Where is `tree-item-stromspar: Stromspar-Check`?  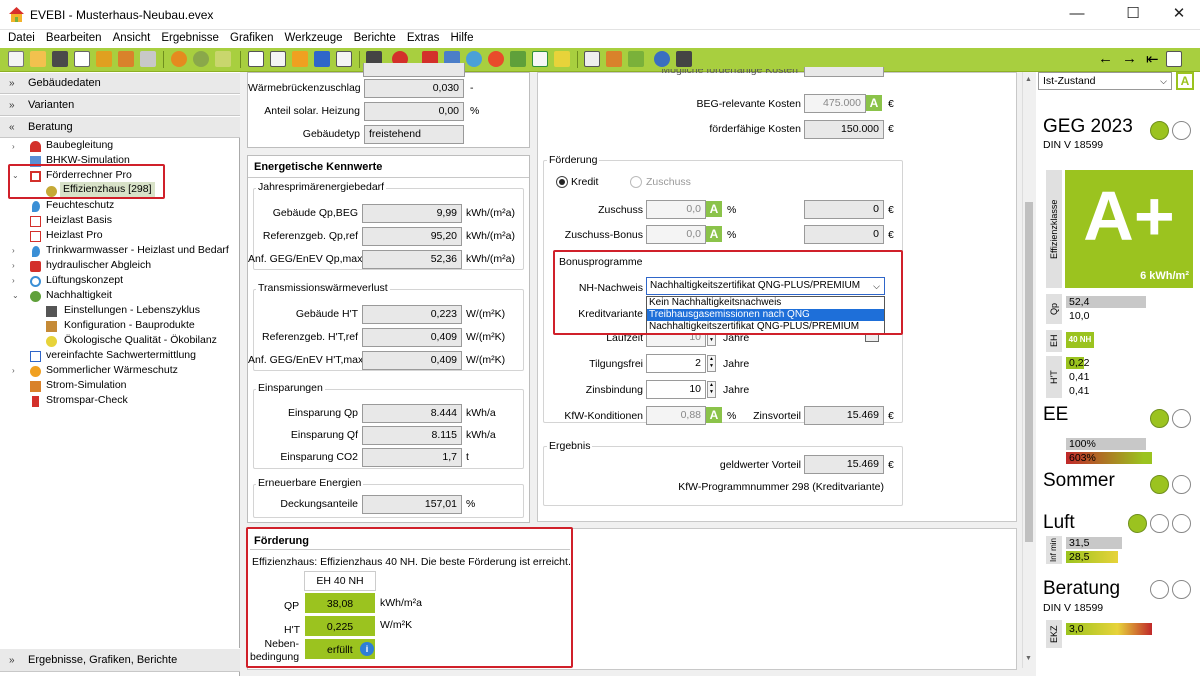
tree-item-stromspar: Stromspar-Check is located at coordinates (87, 400).